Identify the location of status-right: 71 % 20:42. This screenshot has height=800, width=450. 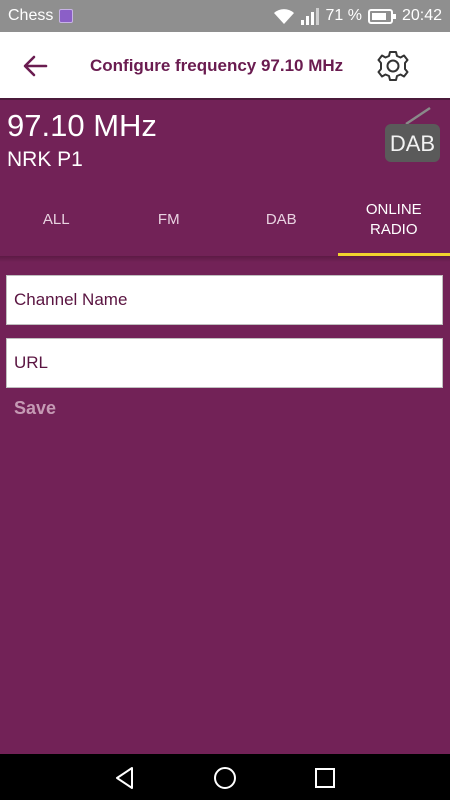
(357, 16).